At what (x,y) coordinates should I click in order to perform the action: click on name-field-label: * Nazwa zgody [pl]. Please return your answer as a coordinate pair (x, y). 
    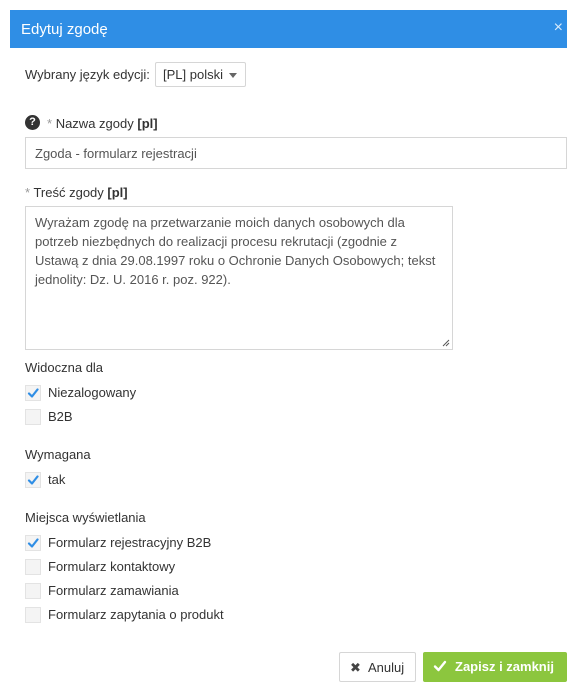
    Looking at the image, I should click on (102, 123).